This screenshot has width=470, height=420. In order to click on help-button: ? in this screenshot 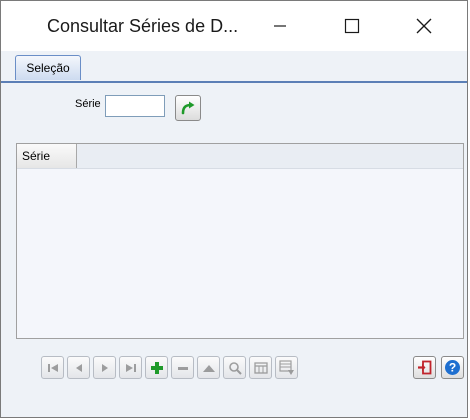, I will do `click(452, 367)`.